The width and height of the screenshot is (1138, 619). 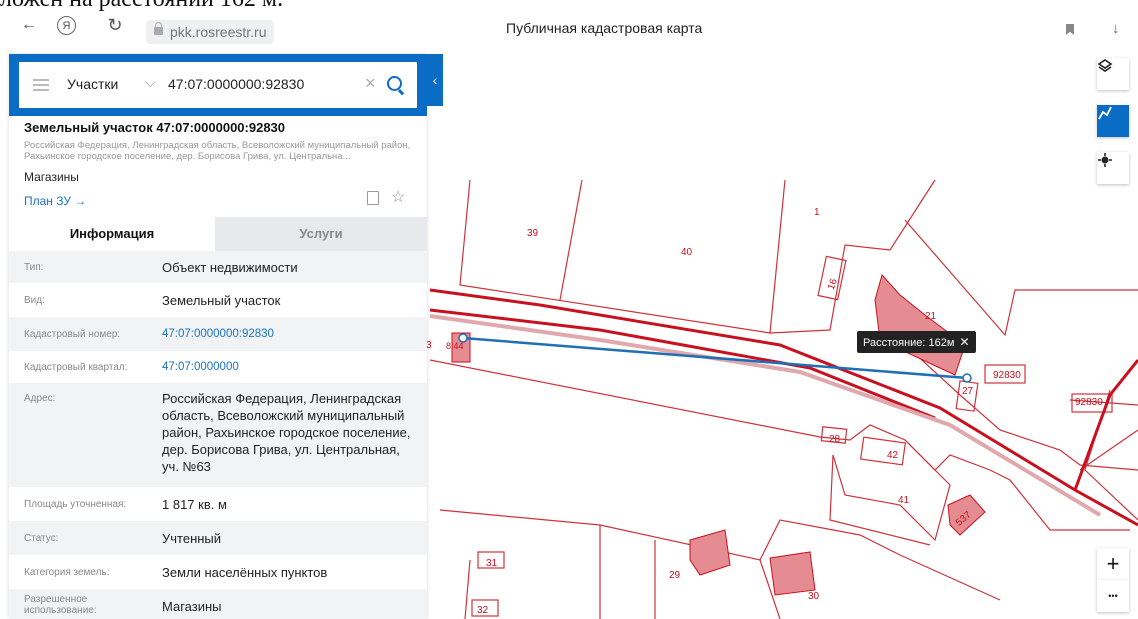 I want to click on parcel-label: 31, so click(x=492, y=563).